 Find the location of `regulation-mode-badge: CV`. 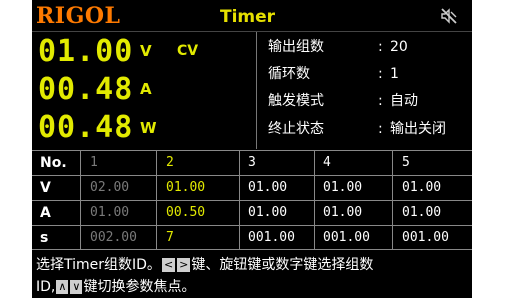

regulation-mode-badge: CV is located at coordinates (188, 51).